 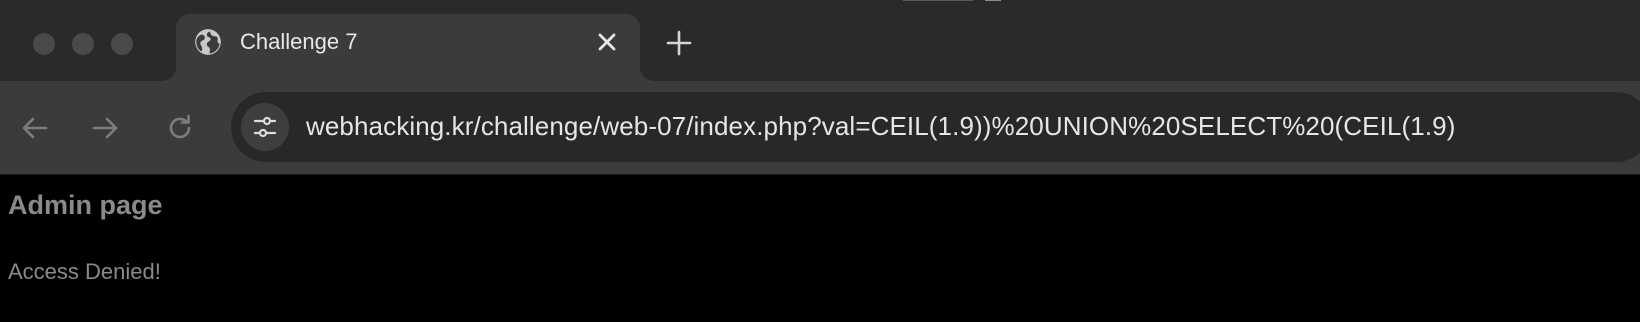 I want to click on page-title: Admin page, so click(x=85, y=205).